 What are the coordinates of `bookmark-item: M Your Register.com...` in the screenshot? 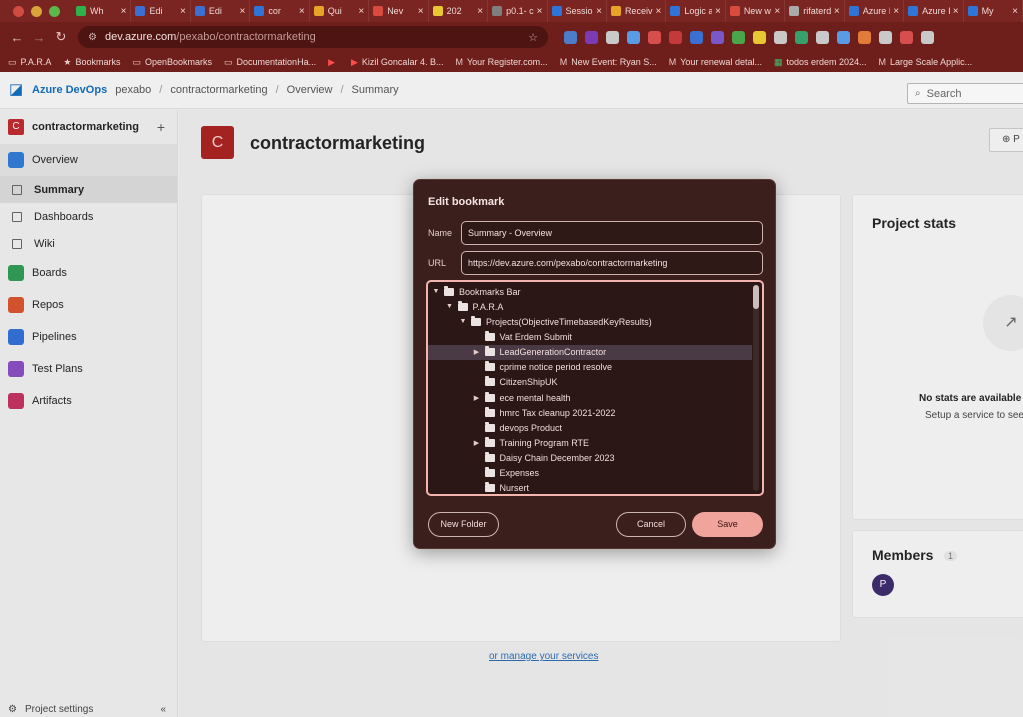 It's located at (501, 62).